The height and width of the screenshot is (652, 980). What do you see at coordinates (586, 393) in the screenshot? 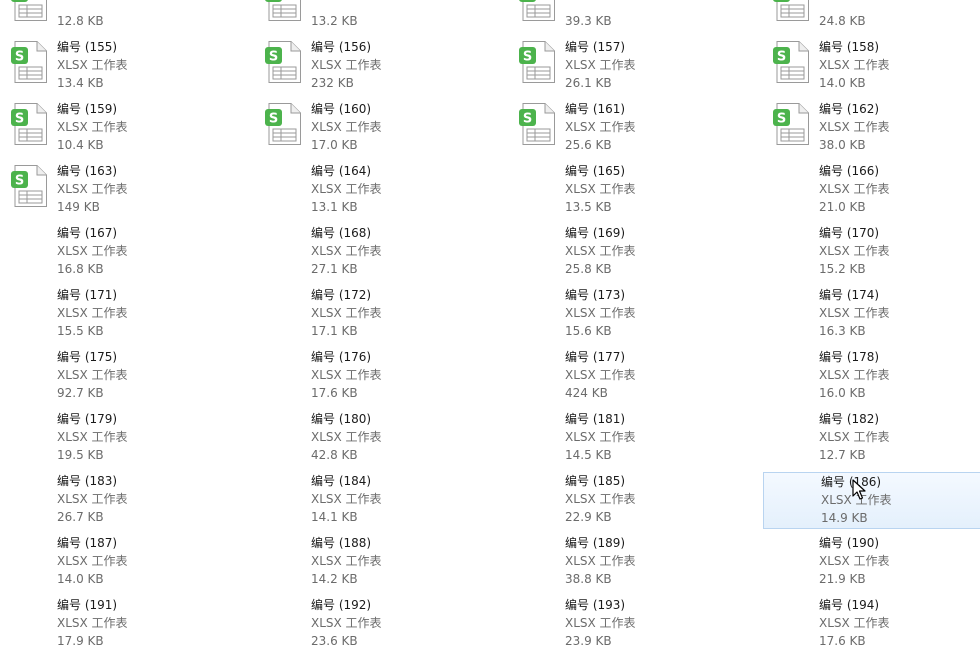
I see `file-size: 424 KB` at bounding box center [586, 393].